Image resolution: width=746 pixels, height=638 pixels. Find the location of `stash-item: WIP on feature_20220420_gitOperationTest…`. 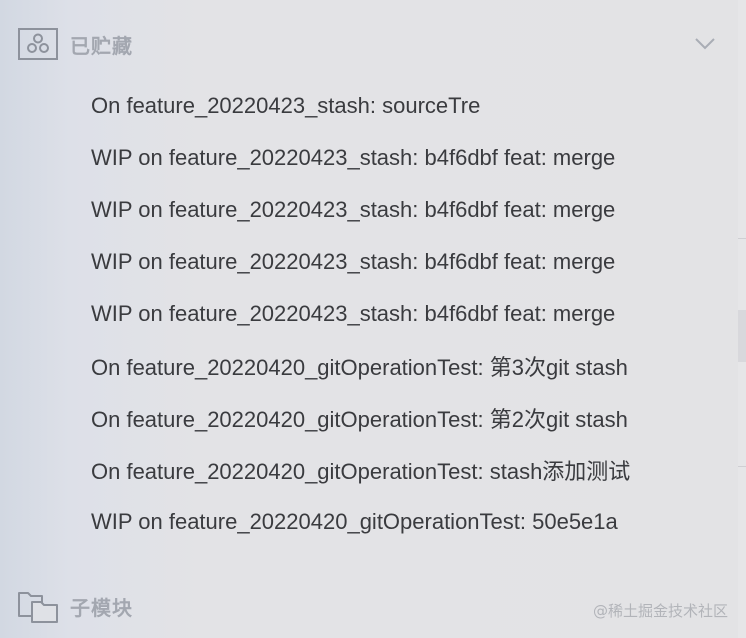

stash-item: WIP on feature_20220420_gitOperationTest… is located at coordinates (393, 522).